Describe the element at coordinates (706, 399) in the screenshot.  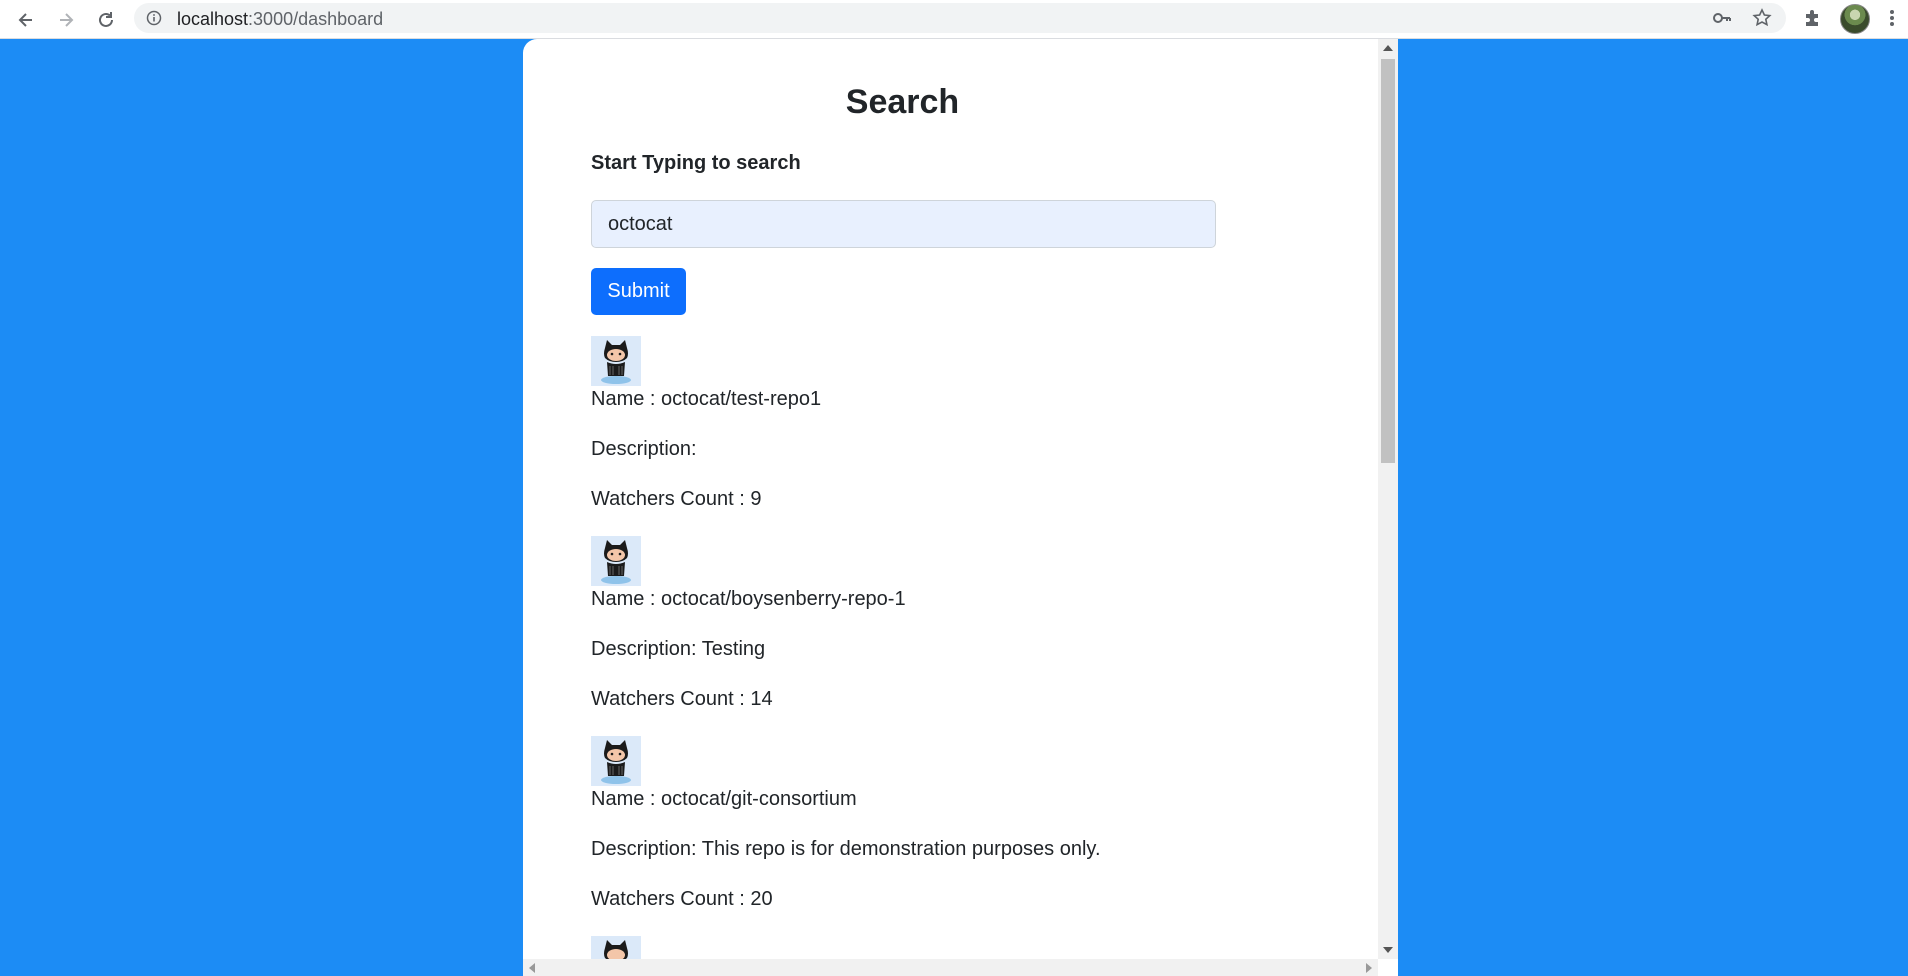
I see `repo-name: Name : octocat/test-repo1` at that location.